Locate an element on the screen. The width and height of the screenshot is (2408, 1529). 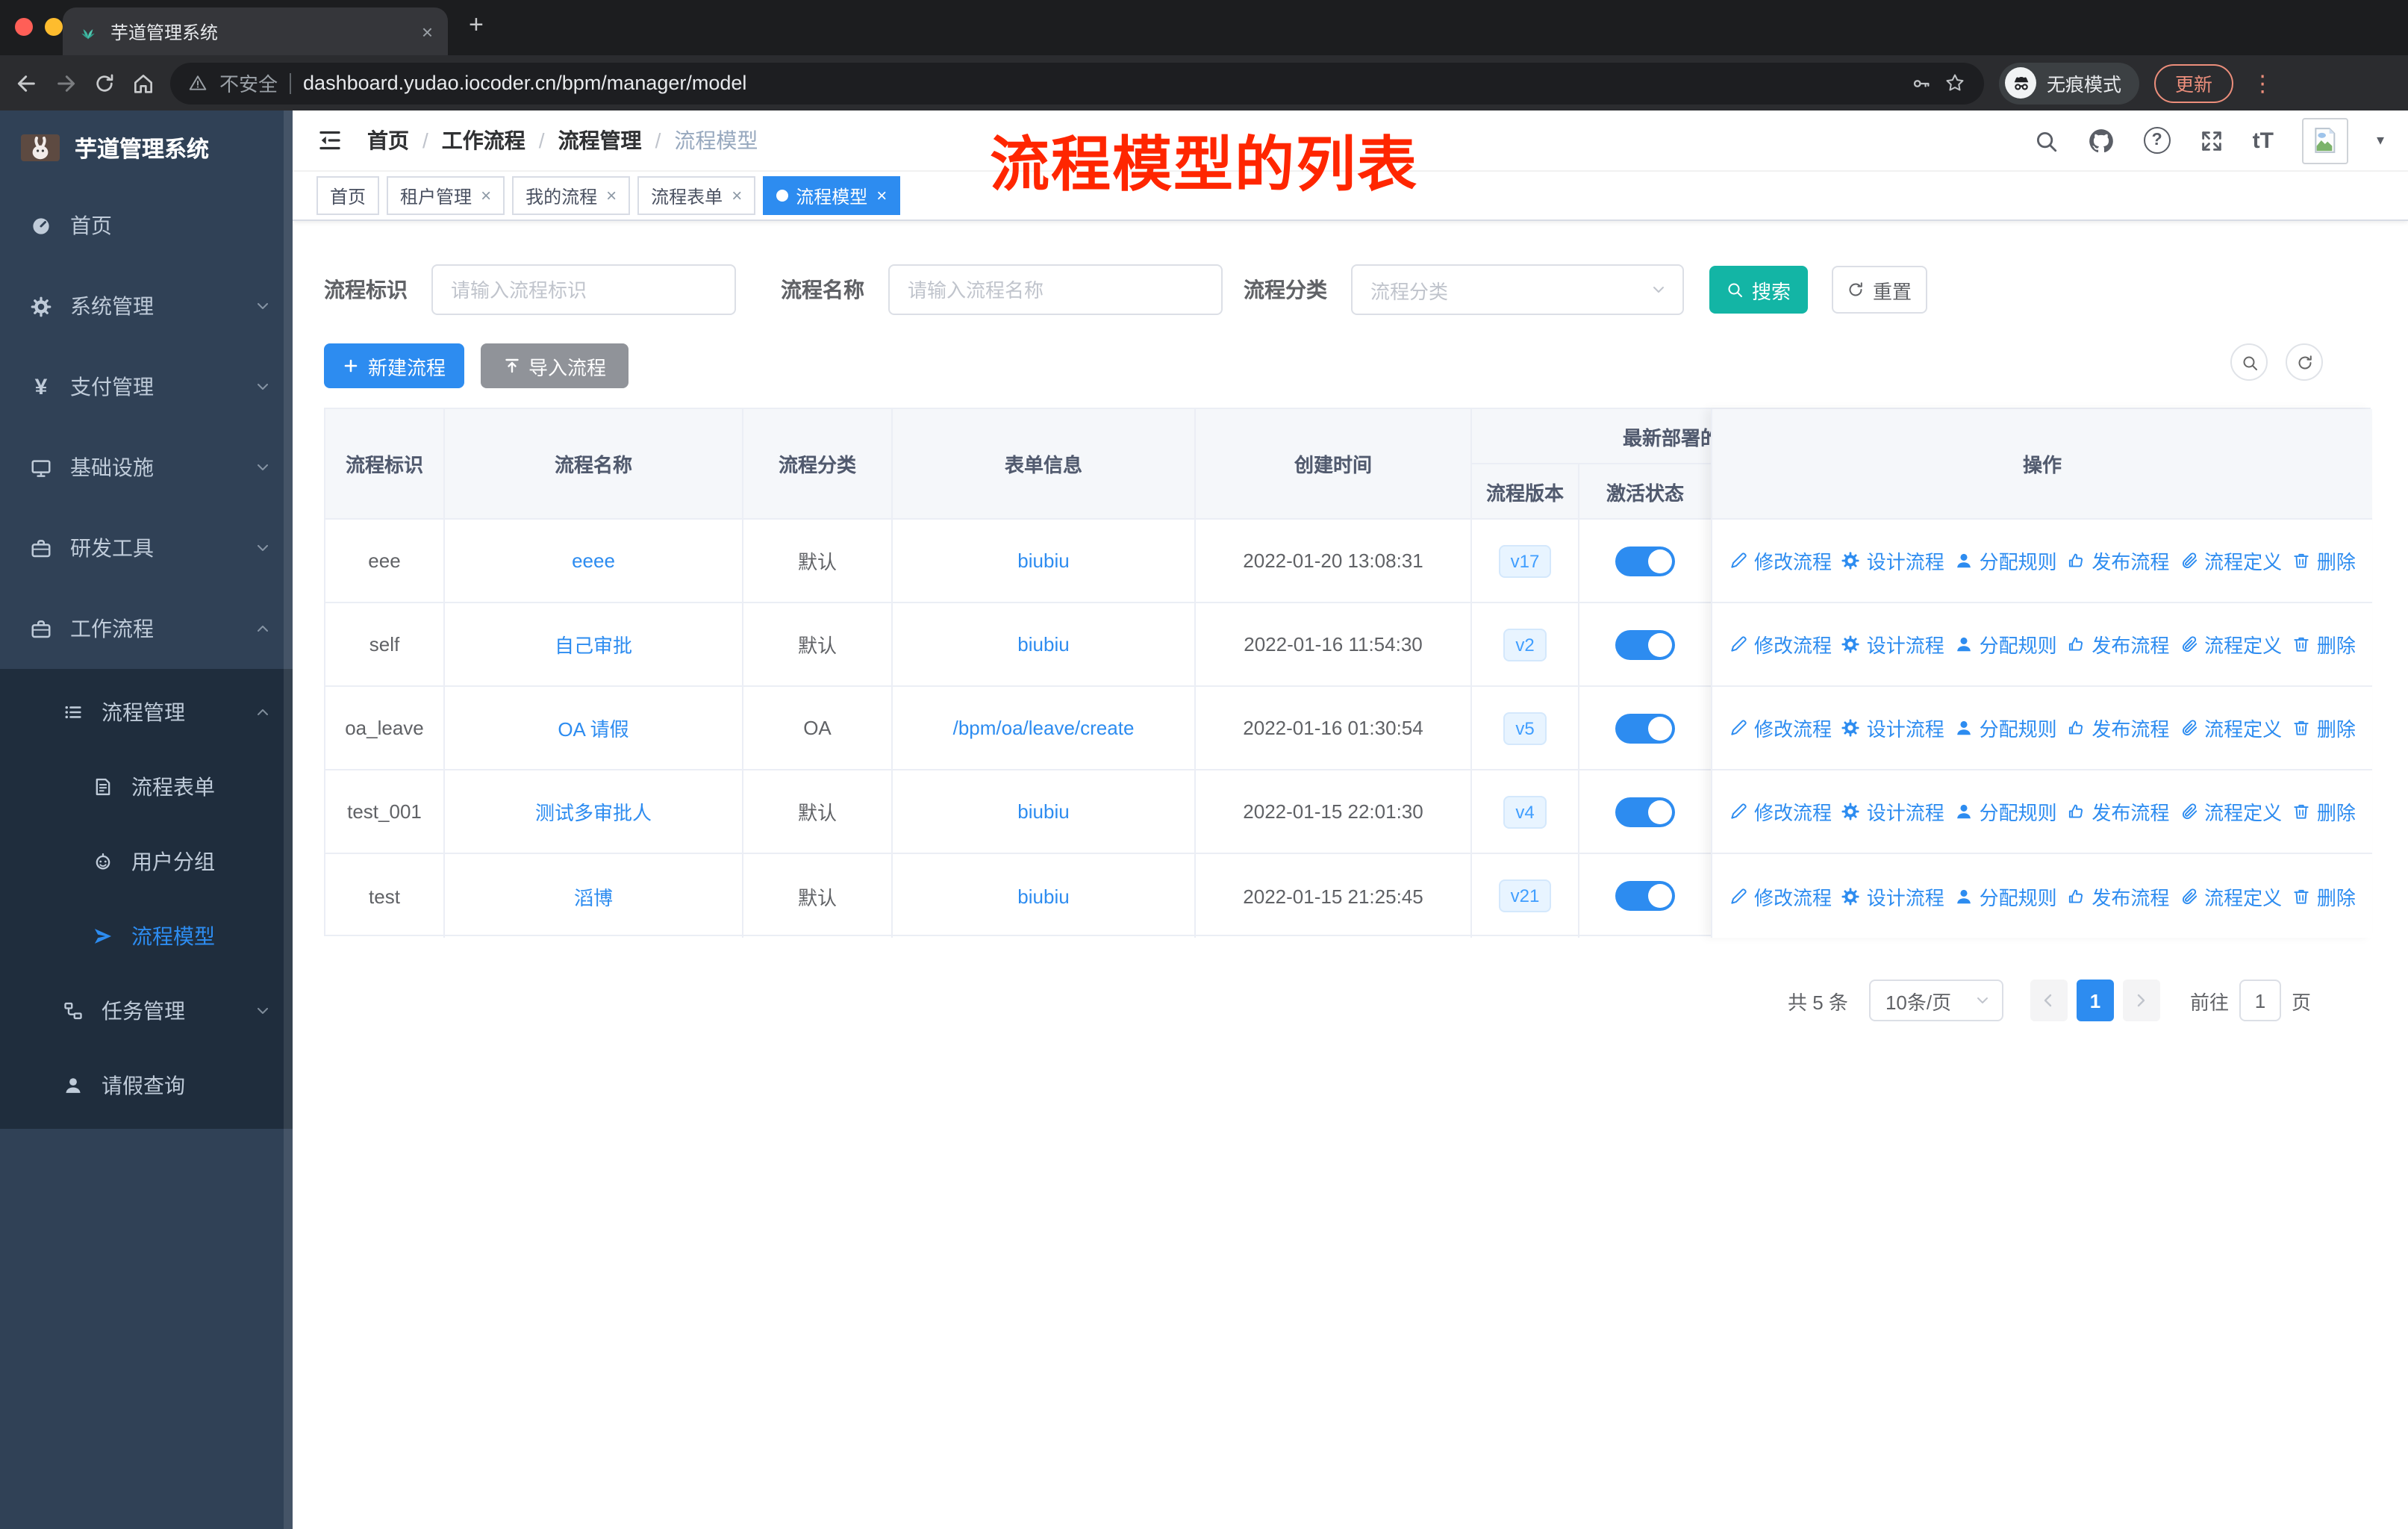
breadcrumb-process-mgmt: 流程管理 is located at coordinates (600, 140).